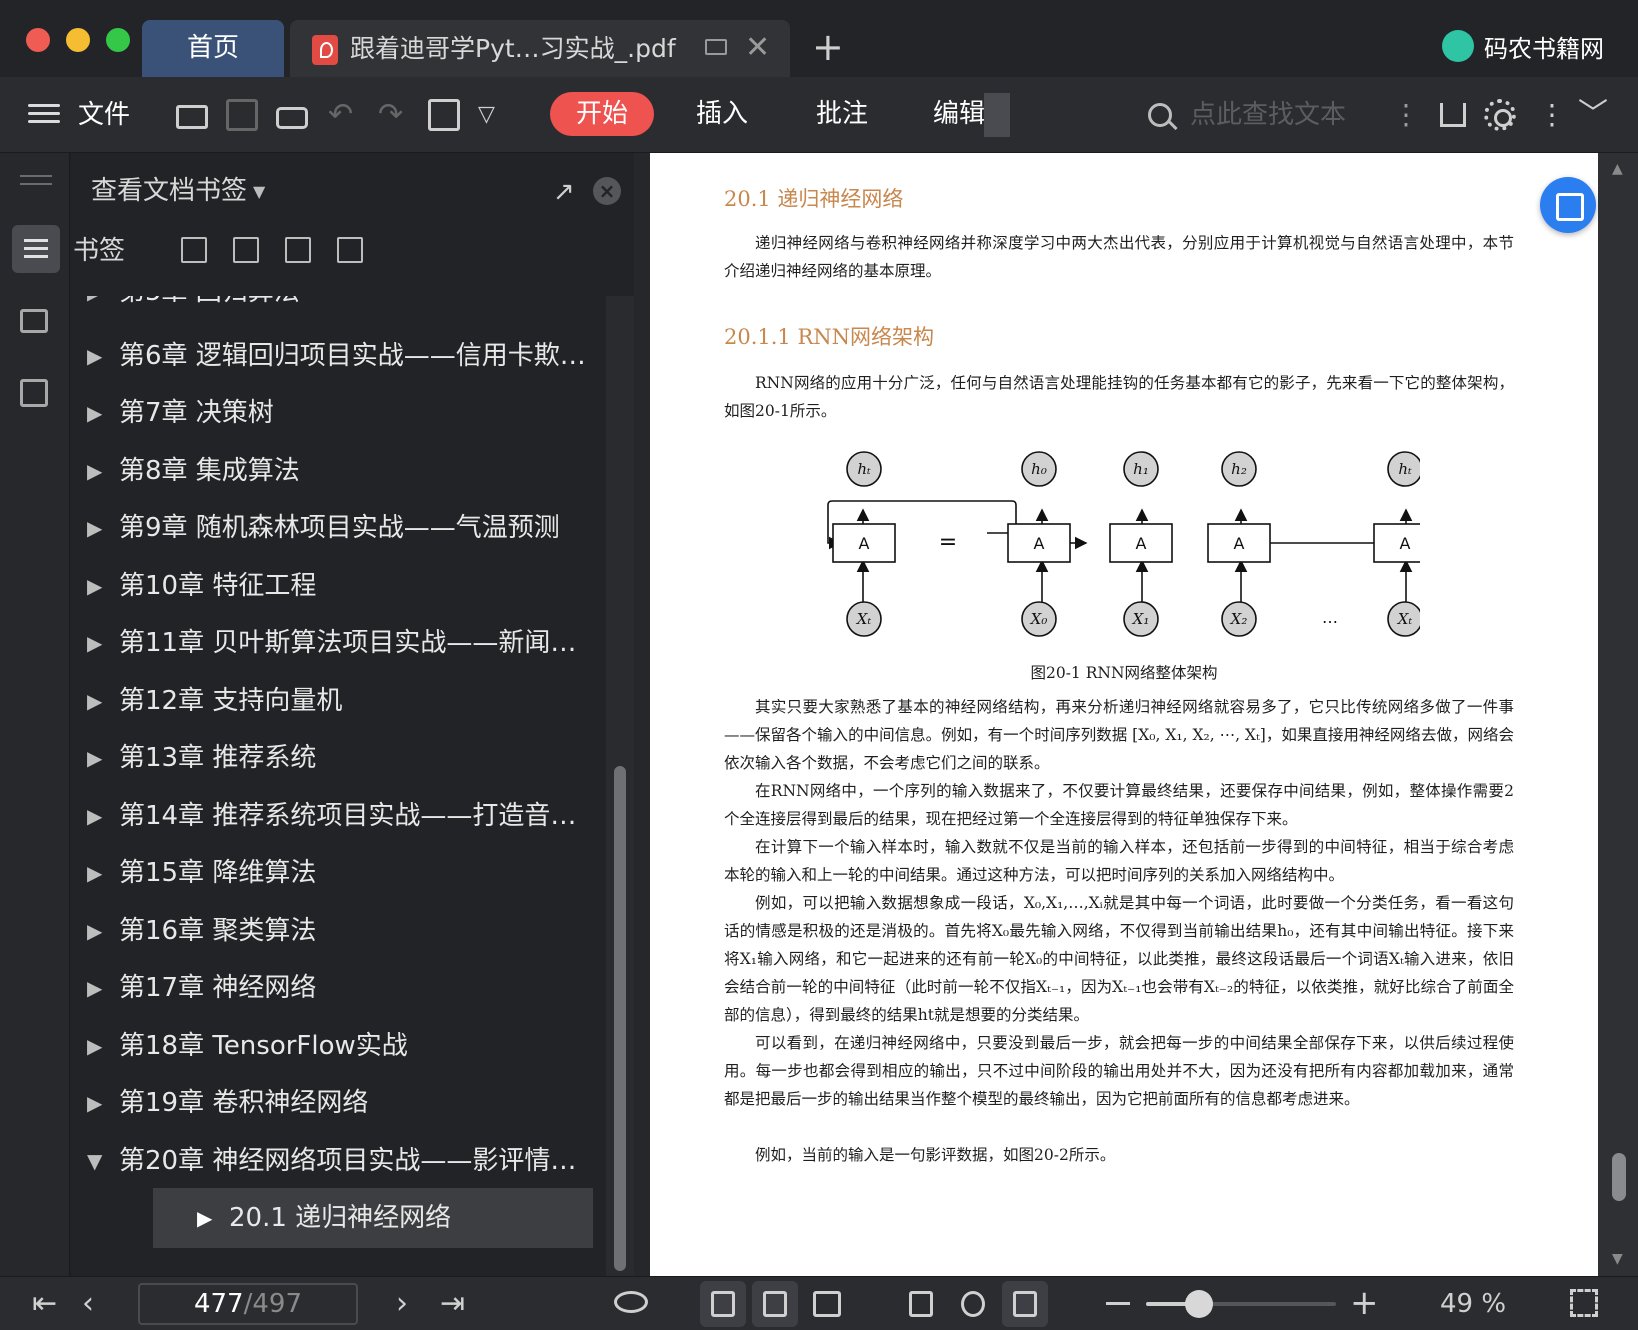 This screenshot has height=1330, width=1638. I want to click on panel-scrollbar, so click(620, 786).